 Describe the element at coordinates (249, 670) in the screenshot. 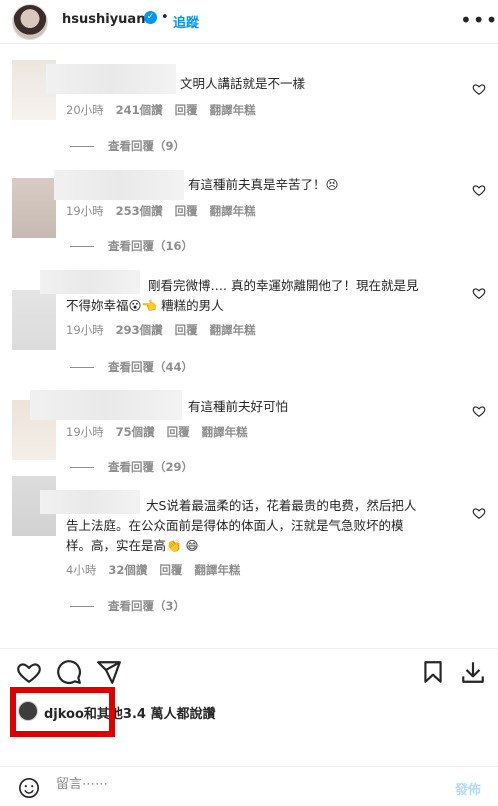

I see `post-action-bar` at that location.